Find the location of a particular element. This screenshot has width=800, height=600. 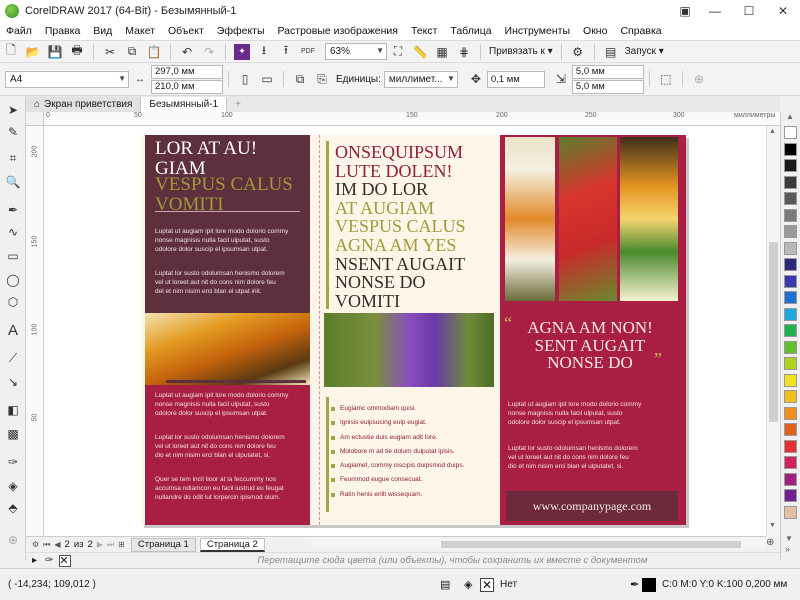

horizontal-scrollbar is located at coordinates (538, 544).